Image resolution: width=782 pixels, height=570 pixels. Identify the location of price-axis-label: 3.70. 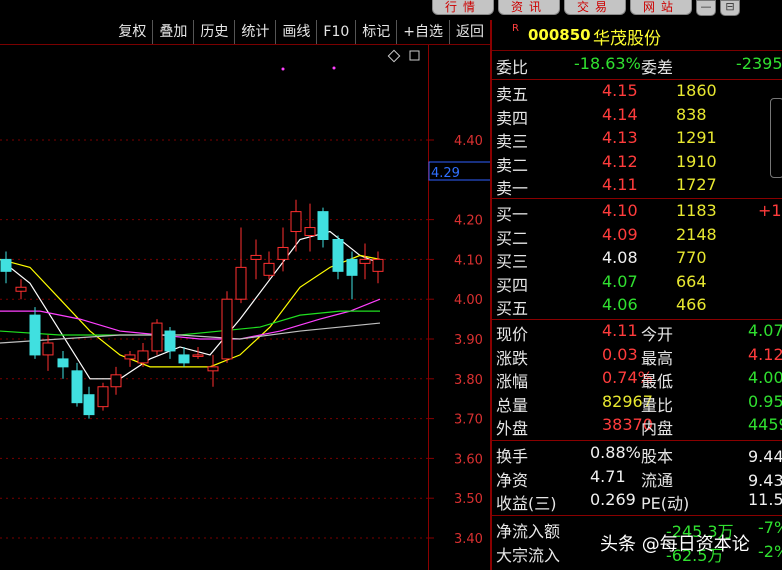
(468, 420).